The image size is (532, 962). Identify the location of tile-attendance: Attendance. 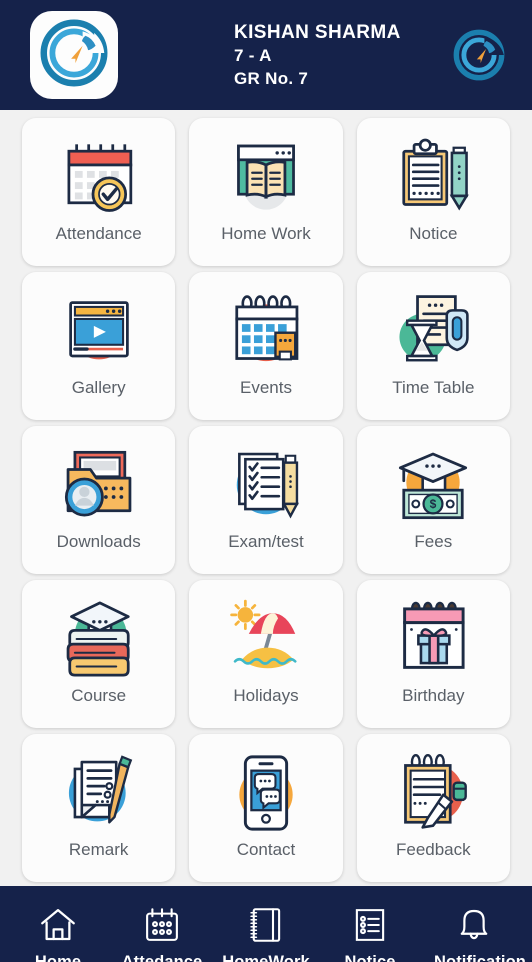
(99, 192).